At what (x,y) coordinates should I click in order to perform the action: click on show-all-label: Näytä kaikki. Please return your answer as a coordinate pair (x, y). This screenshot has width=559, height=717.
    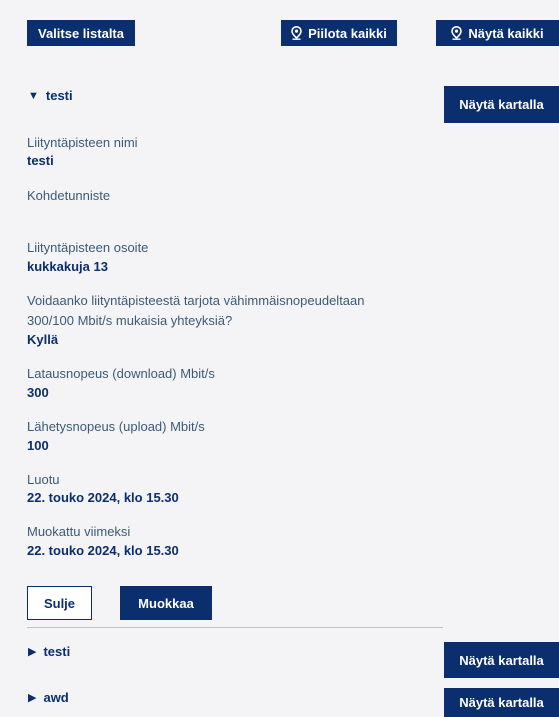
    Looking at the image, I should click on (506, 33).